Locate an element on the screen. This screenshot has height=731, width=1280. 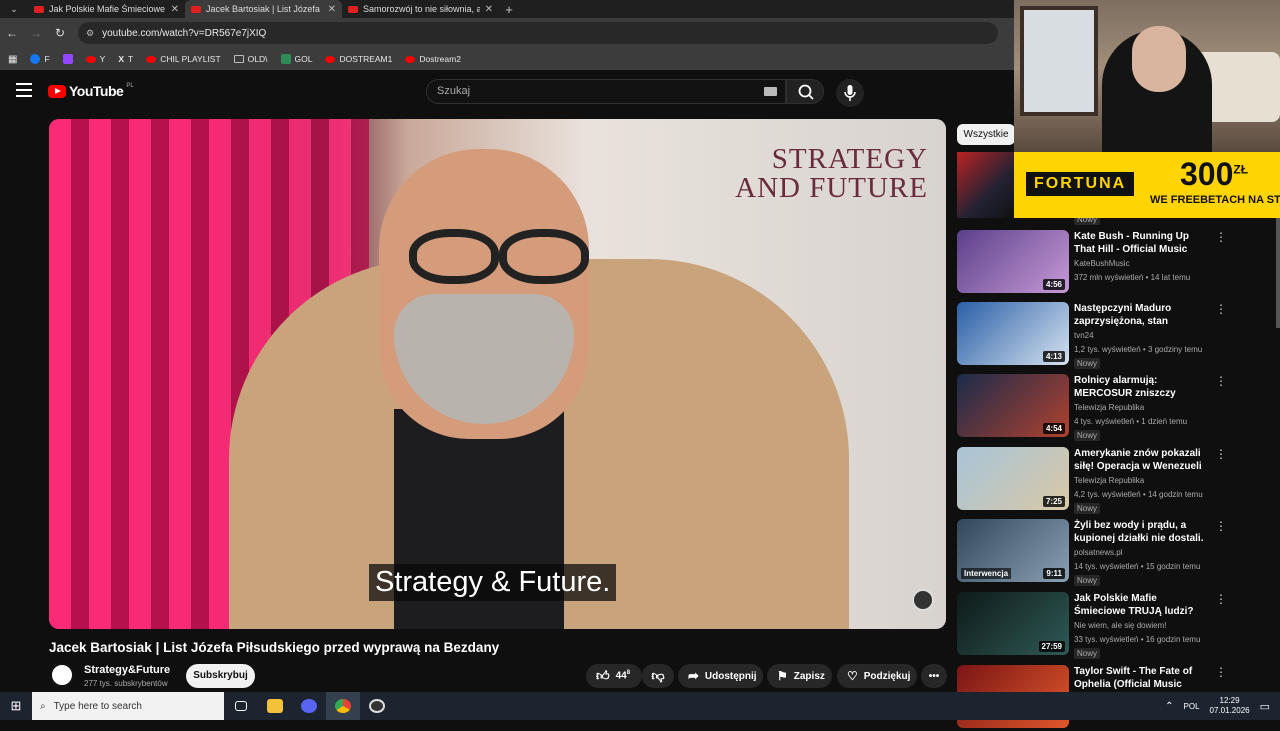
bookmark-item: F is located at coordinates (40, 59).